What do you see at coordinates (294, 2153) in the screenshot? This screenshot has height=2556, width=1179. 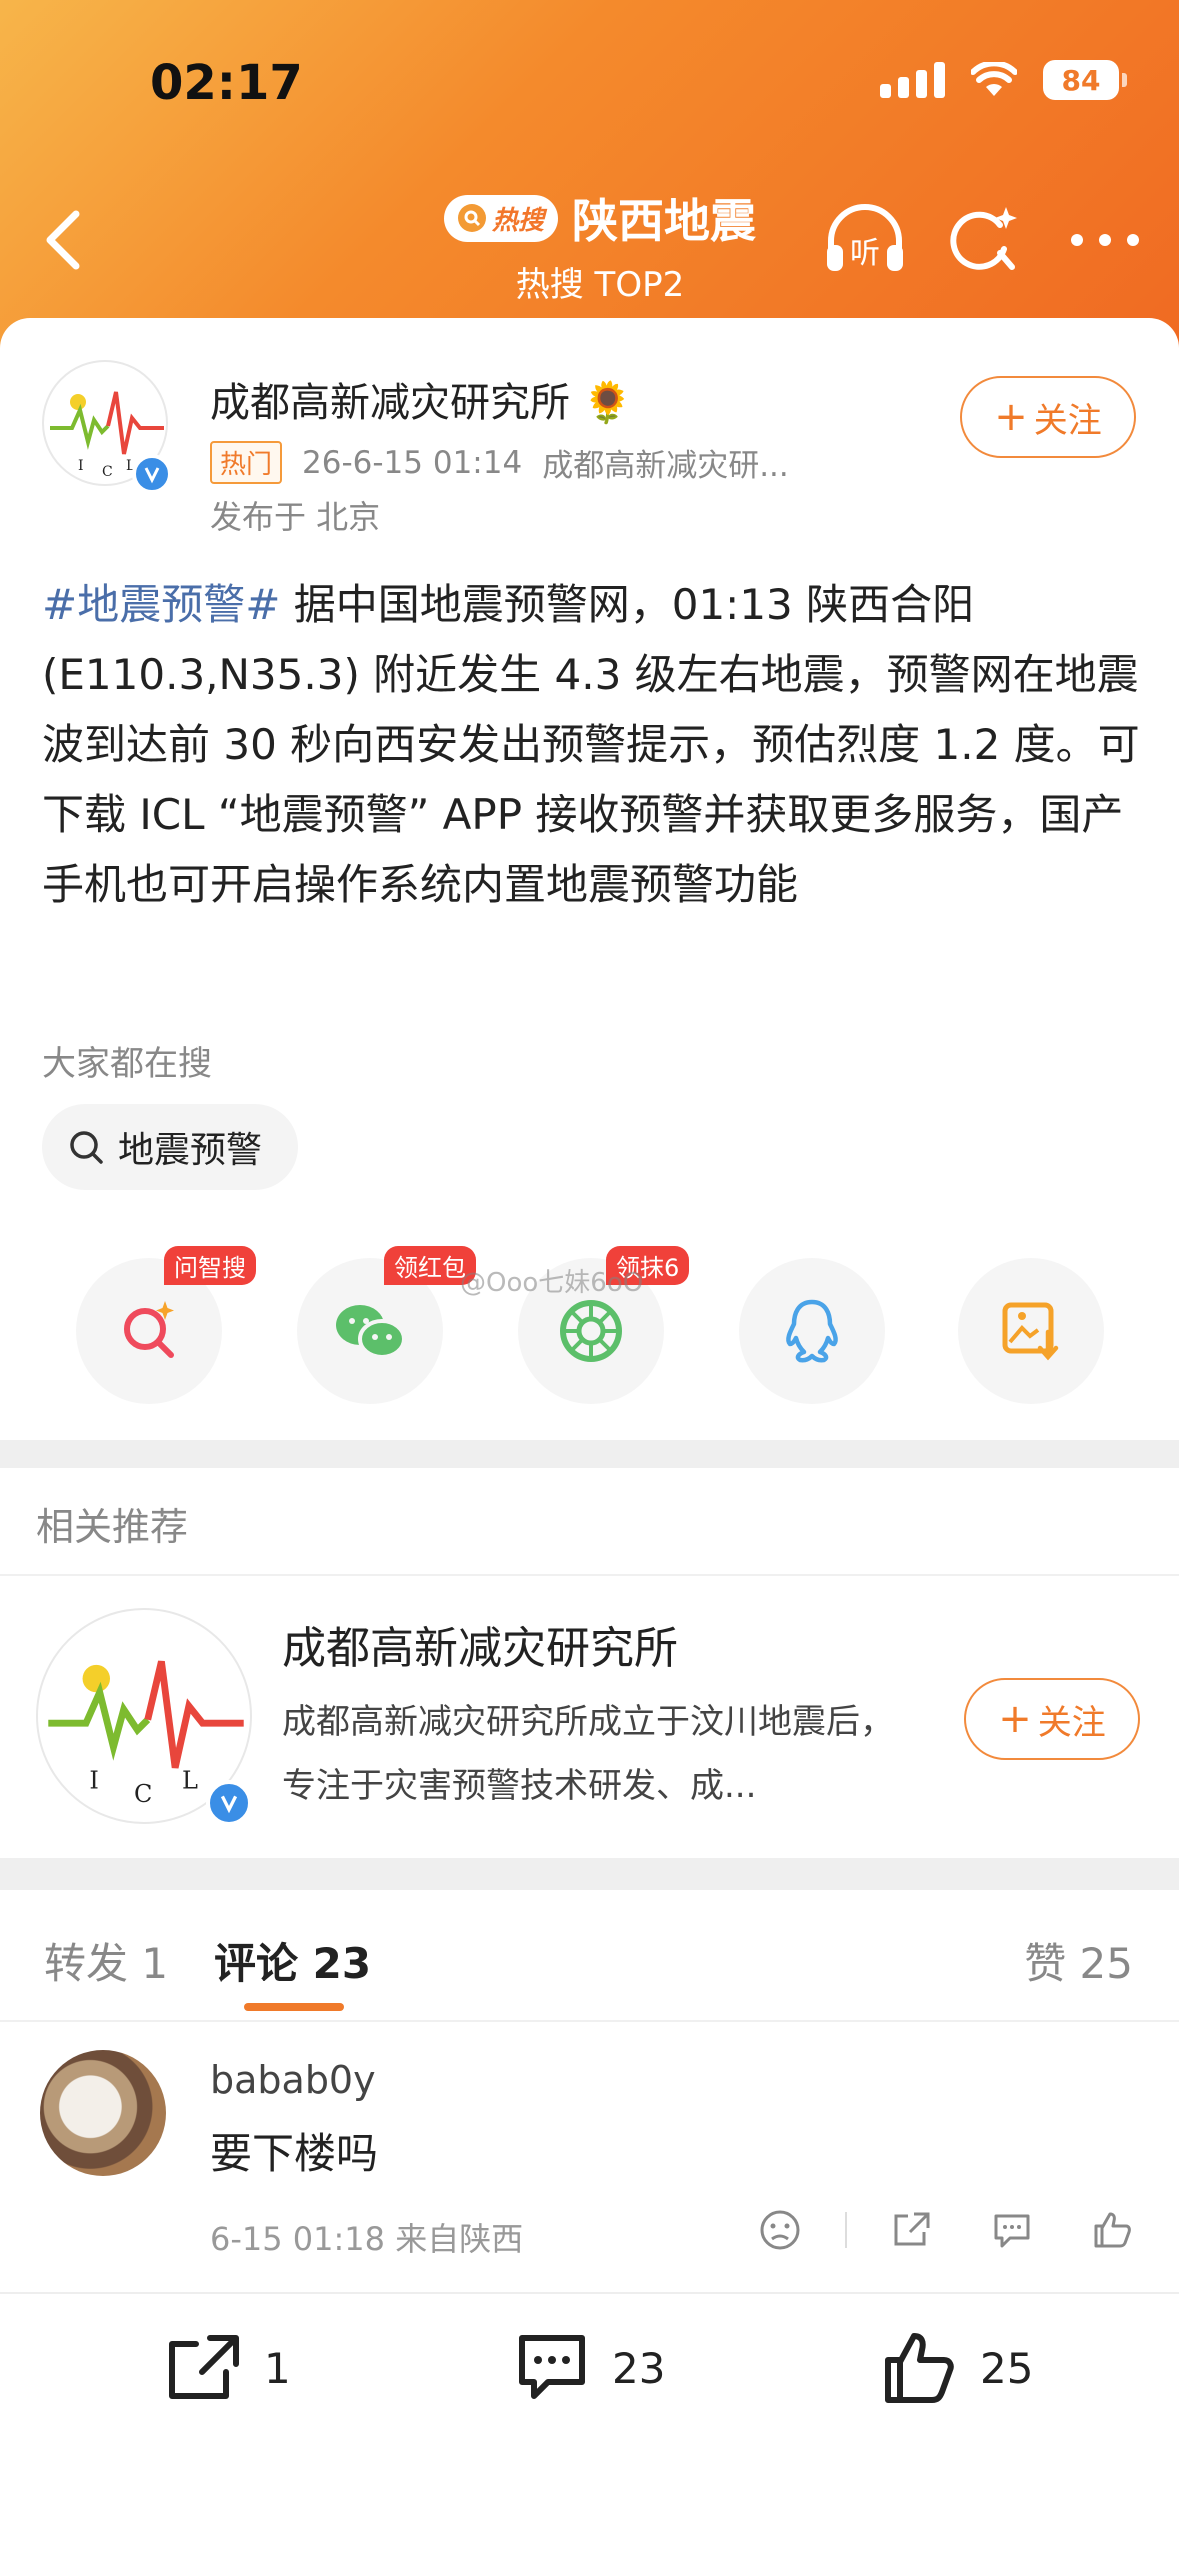 I see `comment-text: 要下楼吗` at bounding box center [294, 2153].